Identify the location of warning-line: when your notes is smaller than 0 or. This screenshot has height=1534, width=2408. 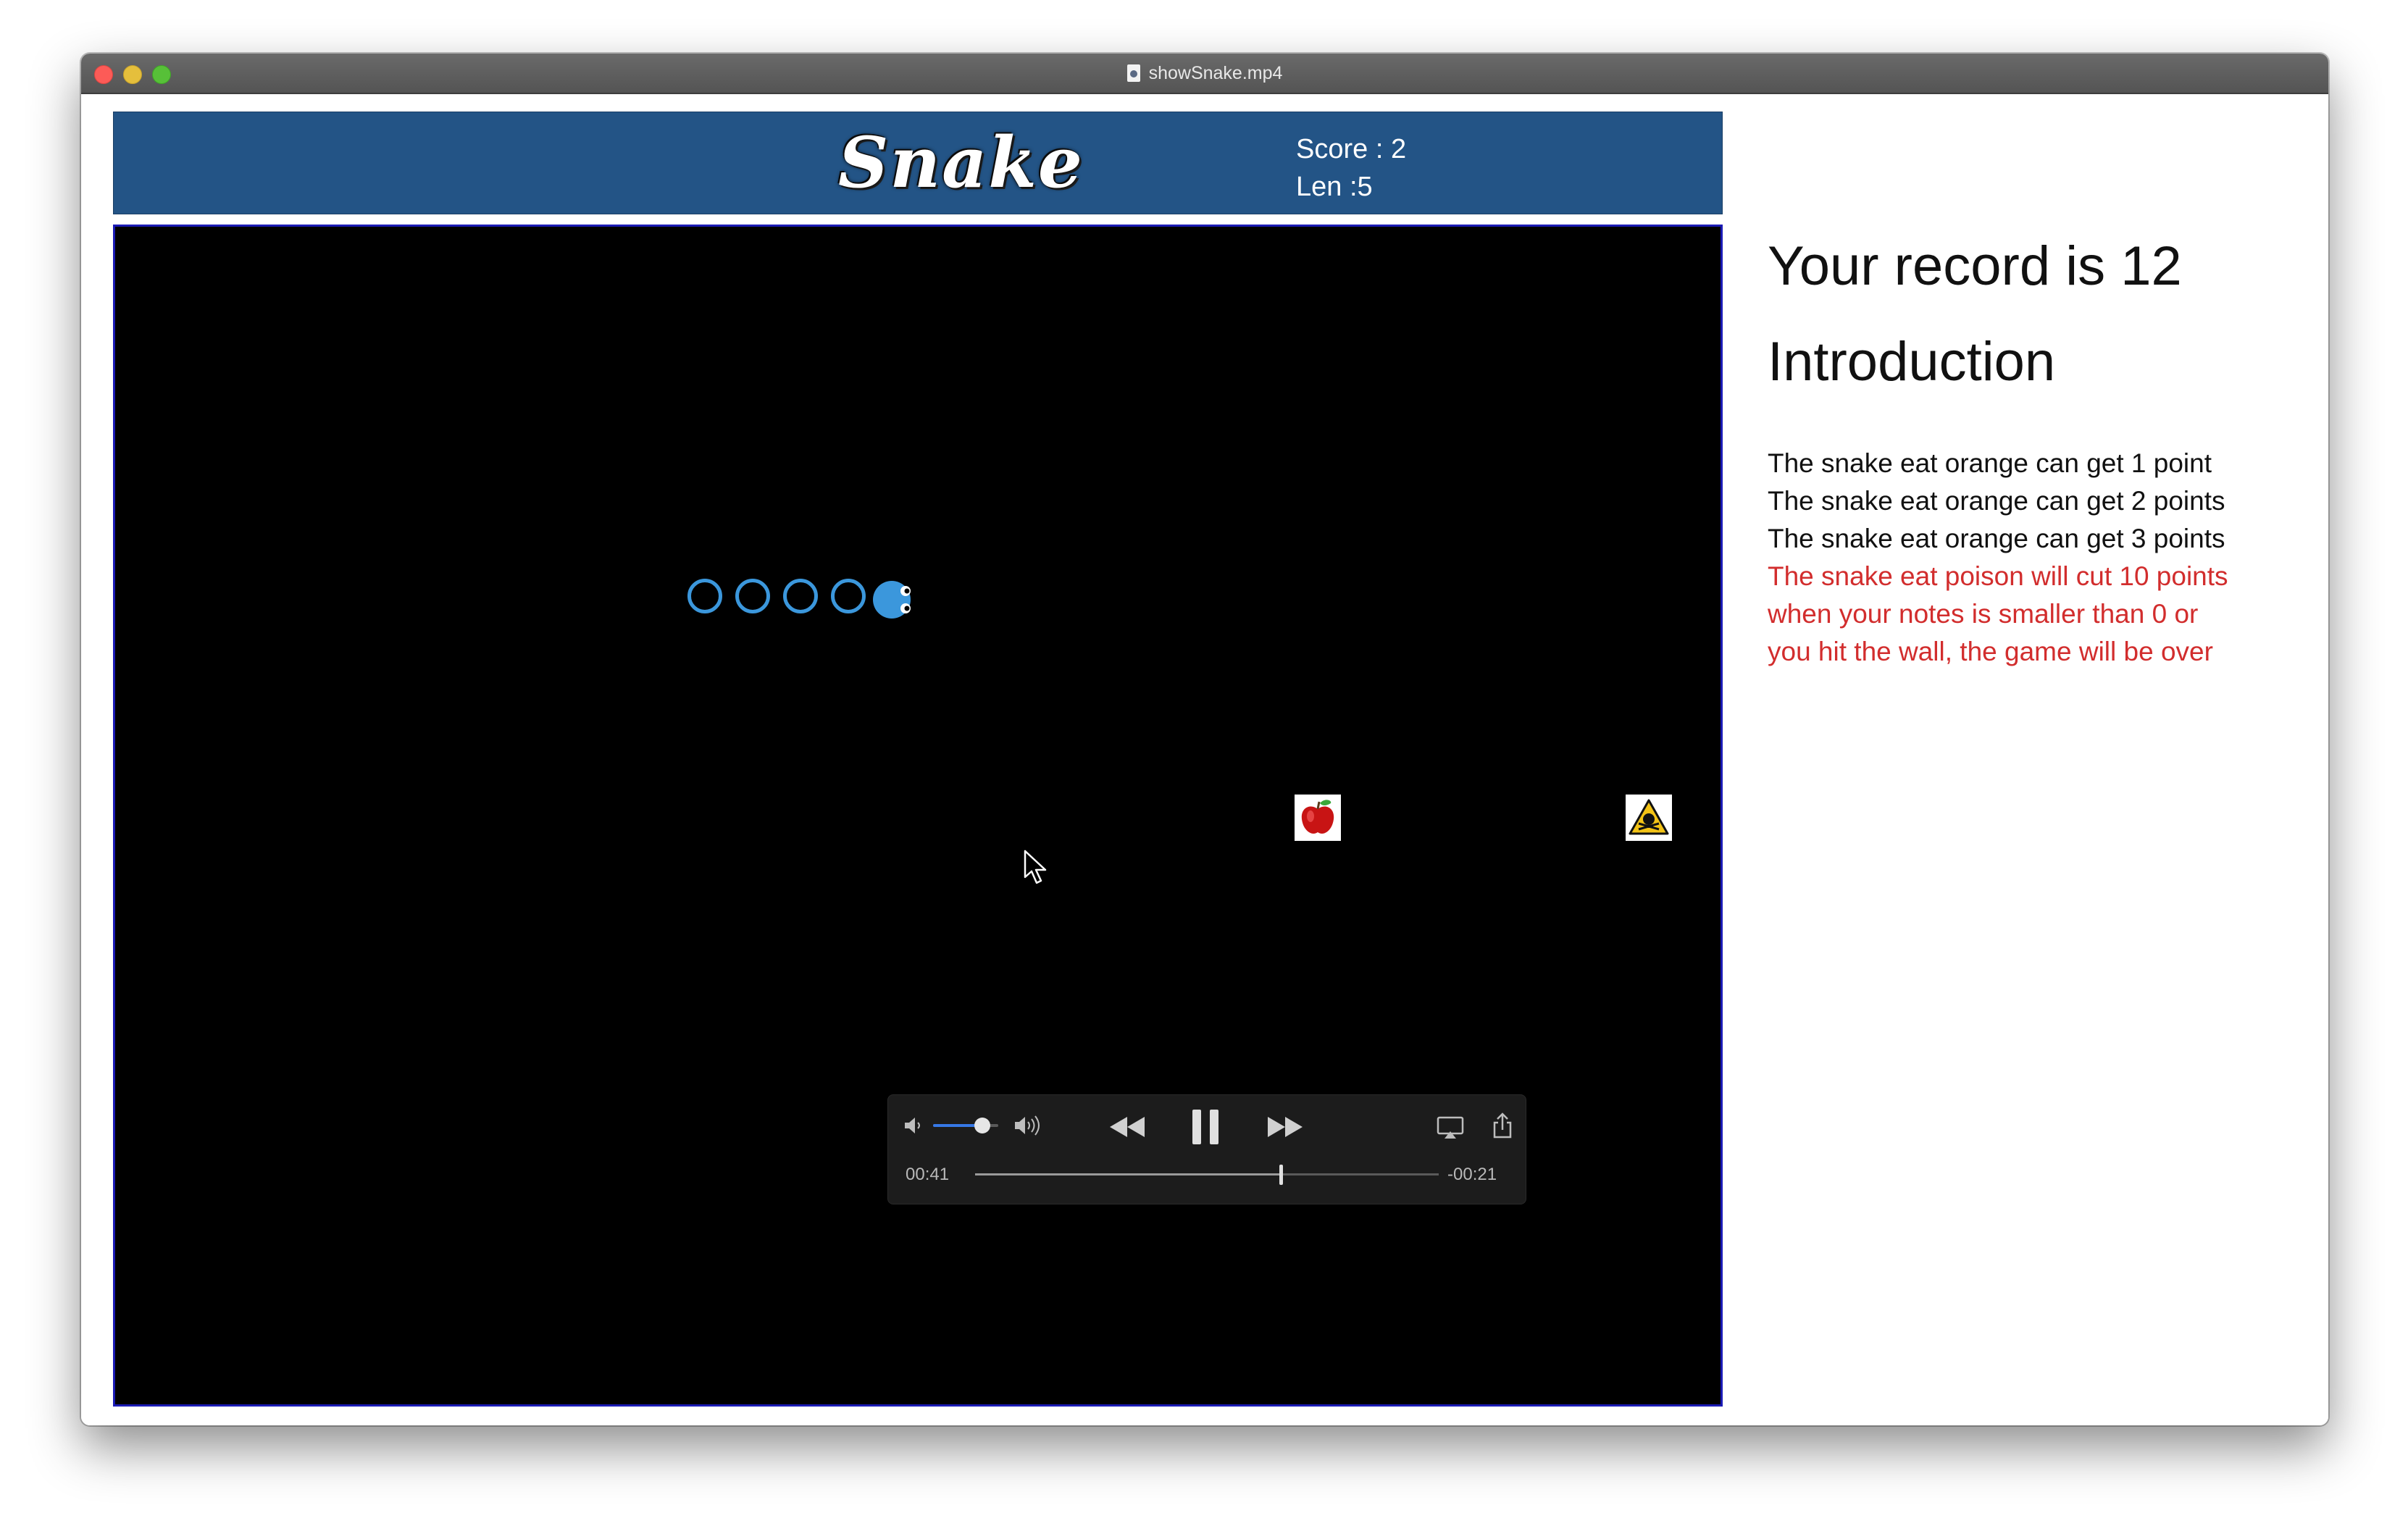
(1984, 614).